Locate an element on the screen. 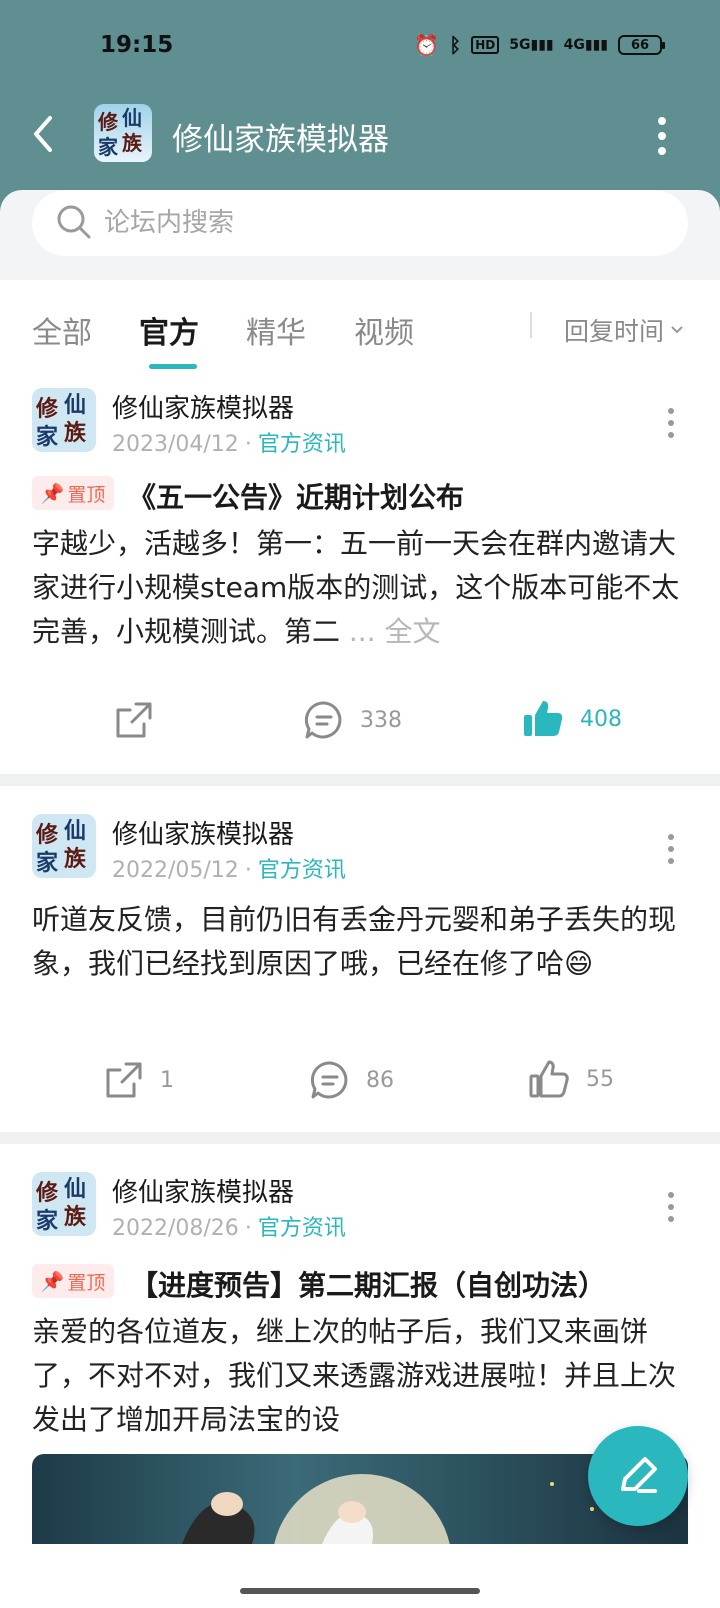  thumbs-up-filled-icon is located at coordinates (543, 718).